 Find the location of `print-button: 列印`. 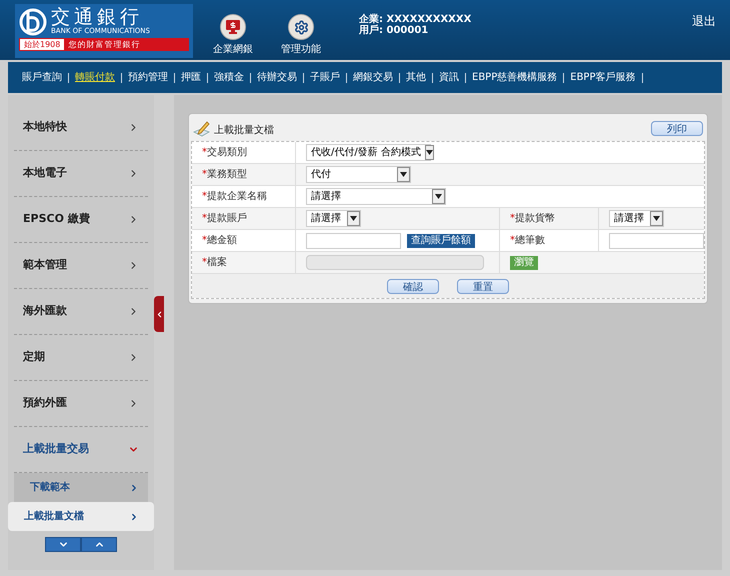

print-button: 列印 is located at coordinates (677, 128).